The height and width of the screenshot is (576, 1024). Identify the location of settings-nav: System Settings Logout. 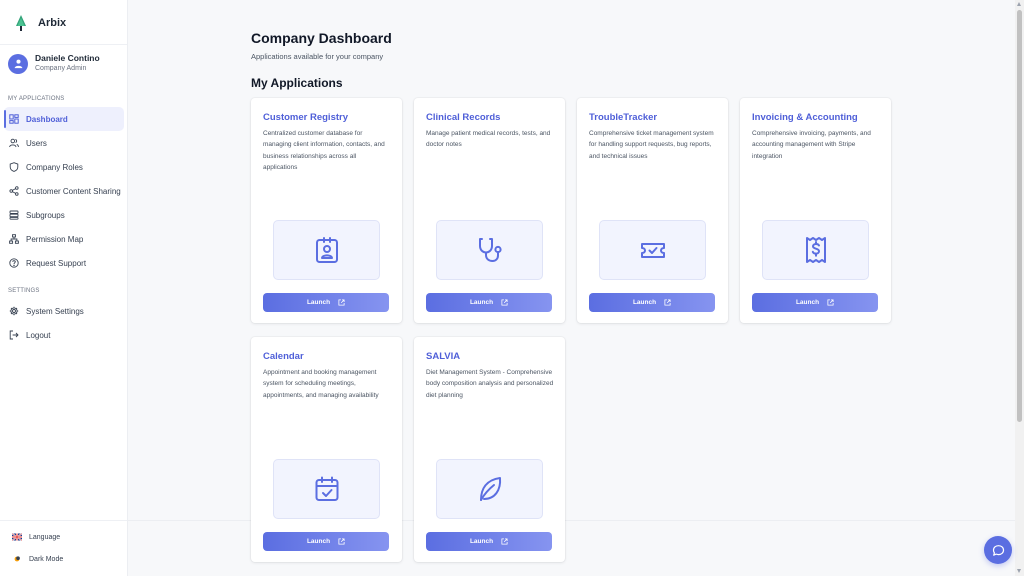
(64, 323).